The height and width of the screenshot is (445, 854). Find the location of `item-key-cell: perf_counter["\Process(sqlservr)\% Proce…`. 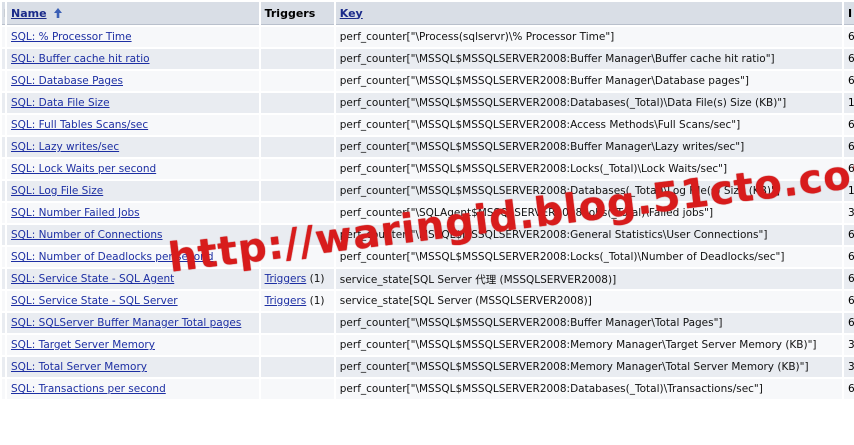

item-key-cell: perf_counter["\Process(sqlservr)\% Proce… is located at coordinates (588, 37).